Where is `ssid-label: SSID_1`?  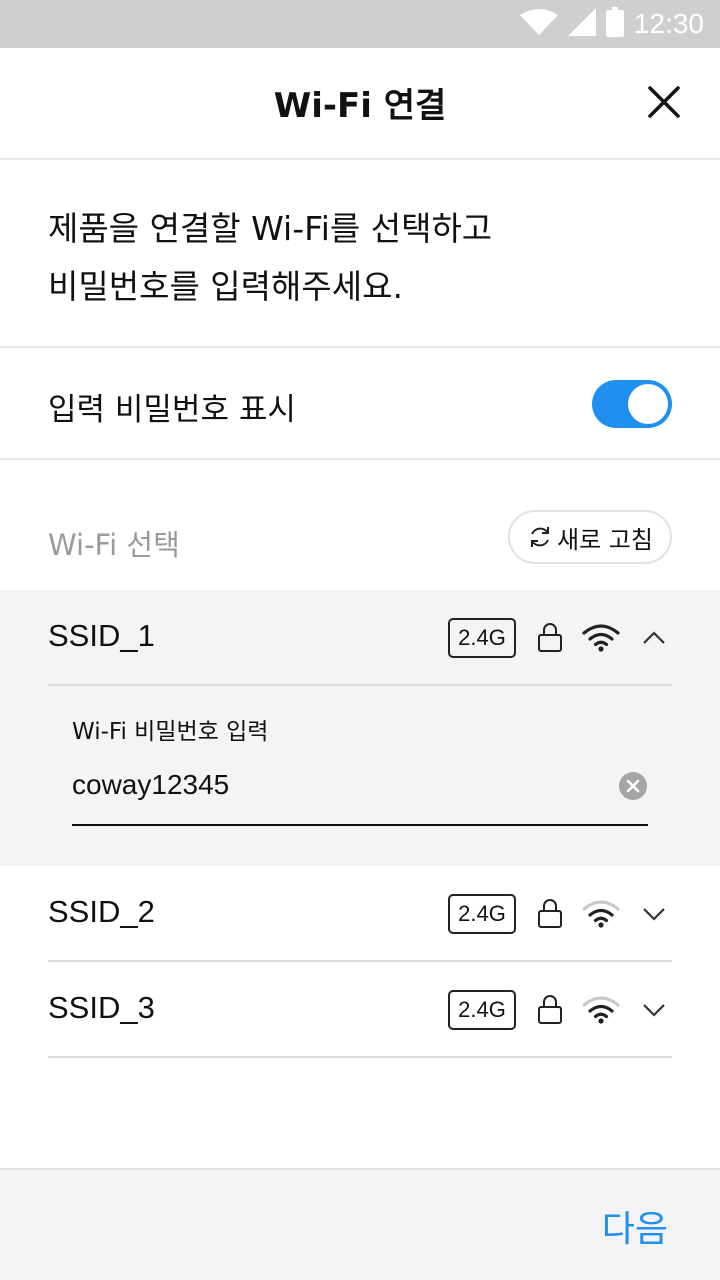 ssid-label: SSID_1 is located at coordinates (101, 635).